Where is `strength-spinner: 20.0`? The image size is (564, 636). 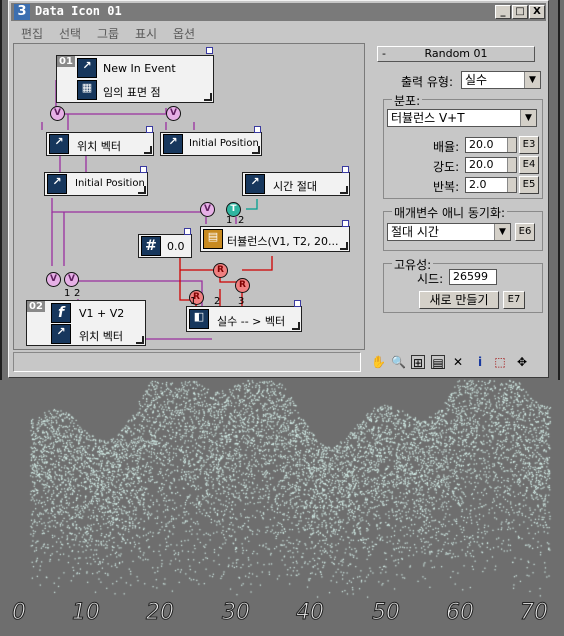 strength-spinner: 20.0 is located at coordinates (491, 165).